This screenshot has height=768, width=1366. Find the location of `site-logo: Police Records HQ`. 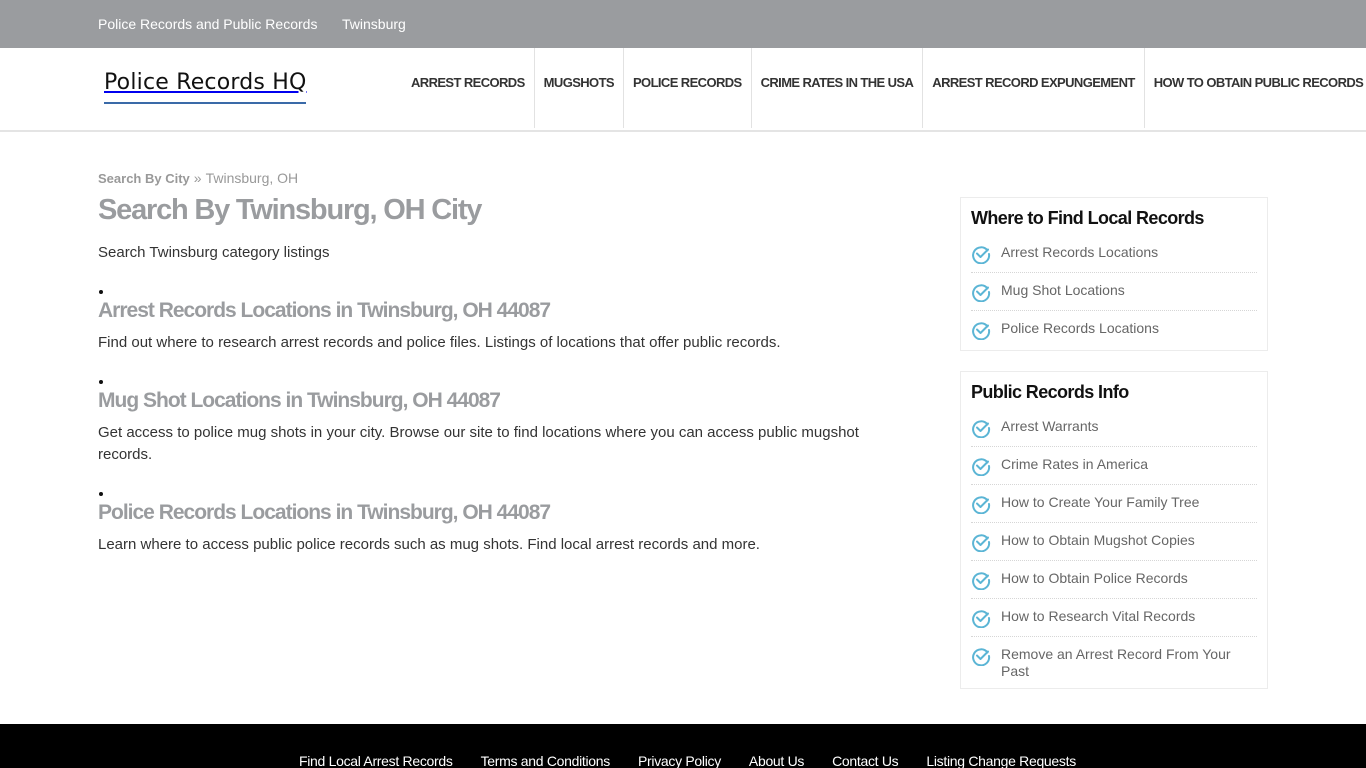

site-logo: Police Records HQ is located at coordinates (205, 87).